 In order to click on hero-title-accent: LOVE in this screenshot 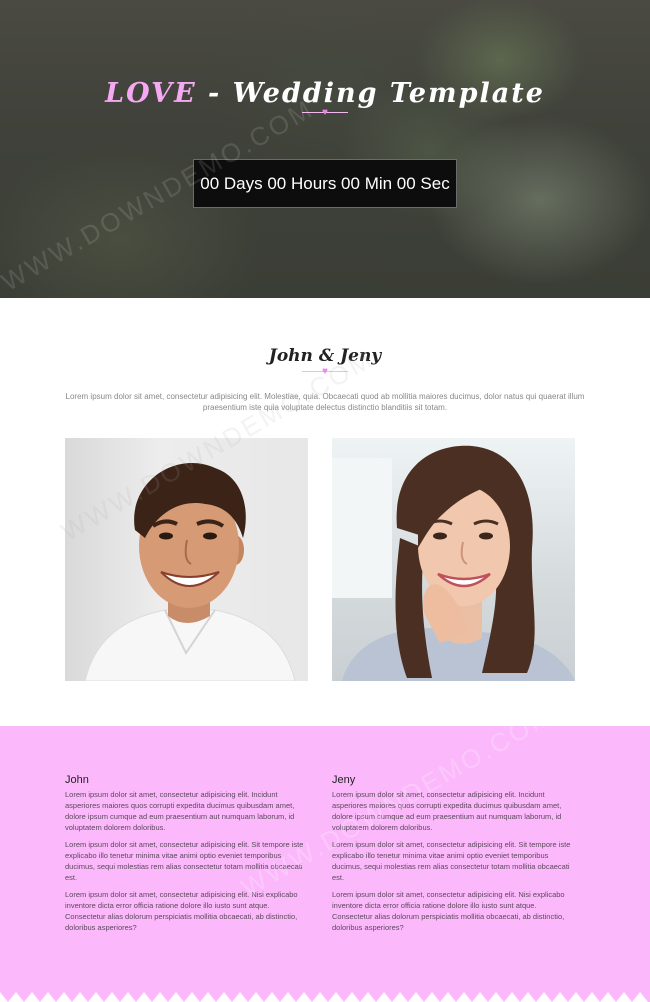, I will do `click(151, 93)`.